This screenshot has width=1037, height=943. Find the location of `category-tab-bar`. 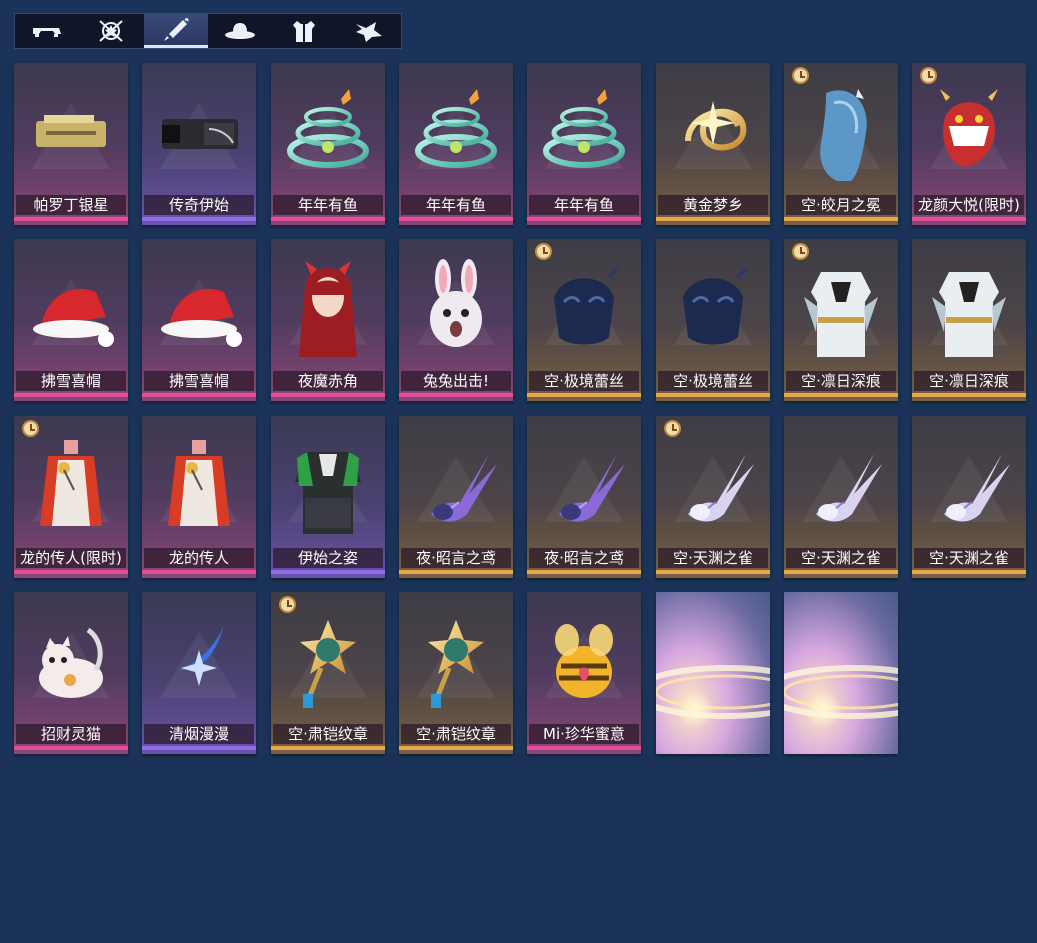

category-tab-bar is located at coordinates (208, 31).